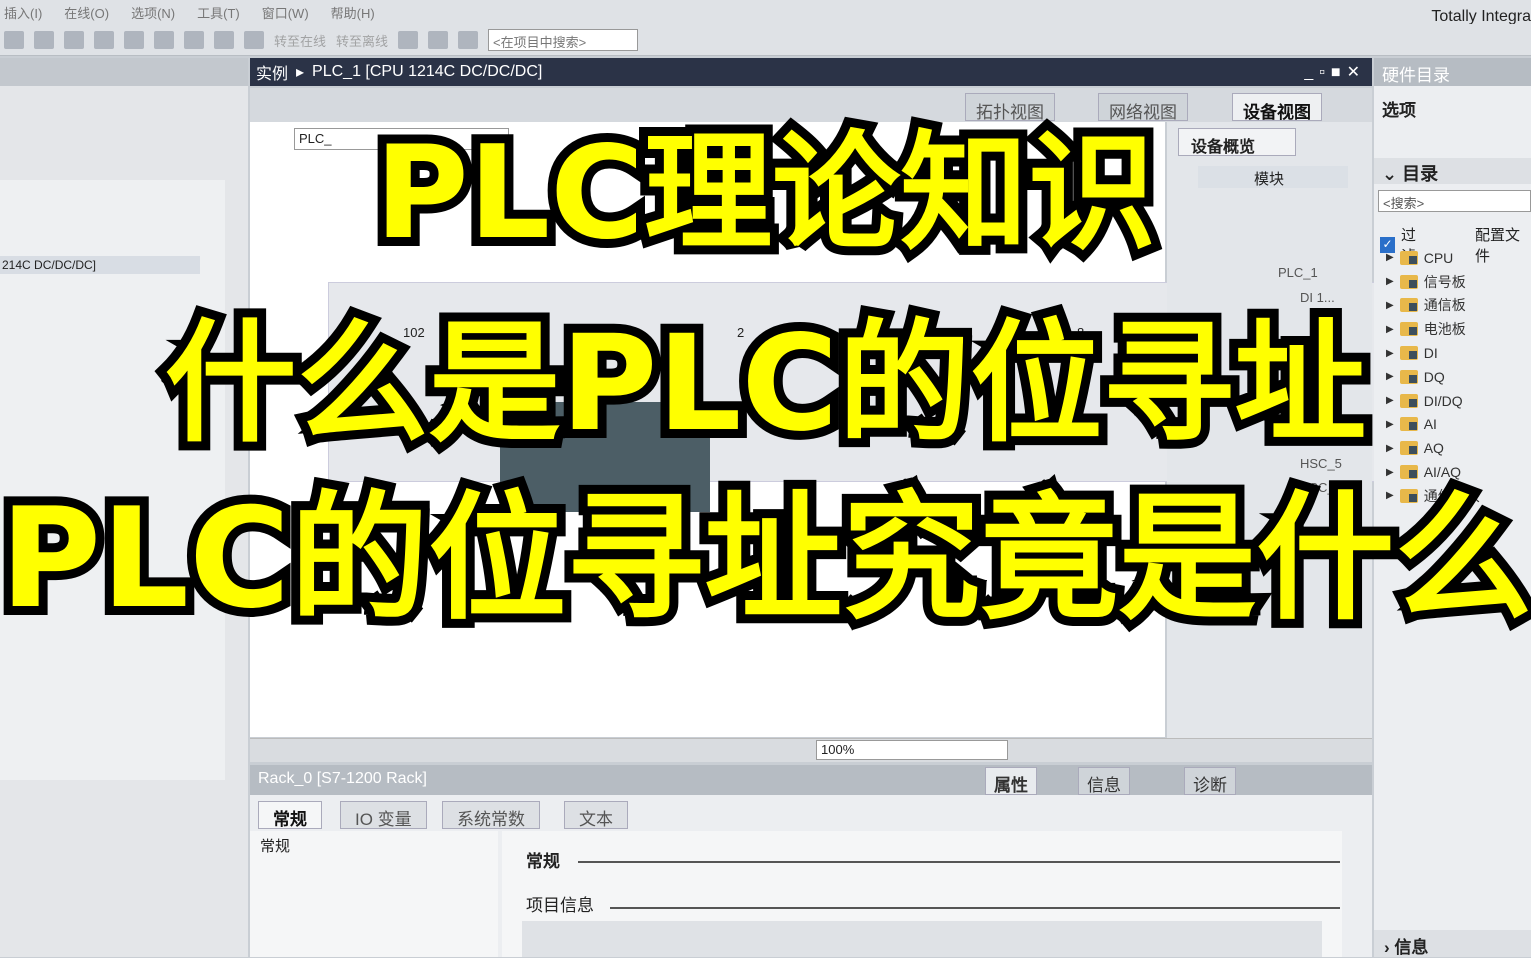 The image size is (1531, 958). Describe the element at coordinates (74, 39) in the screenshot. I see `paste-icon` at that location.